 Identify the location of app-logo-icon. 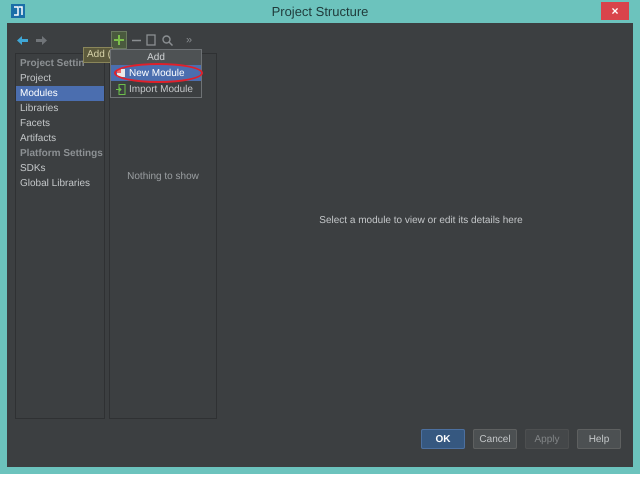
(18, 11).